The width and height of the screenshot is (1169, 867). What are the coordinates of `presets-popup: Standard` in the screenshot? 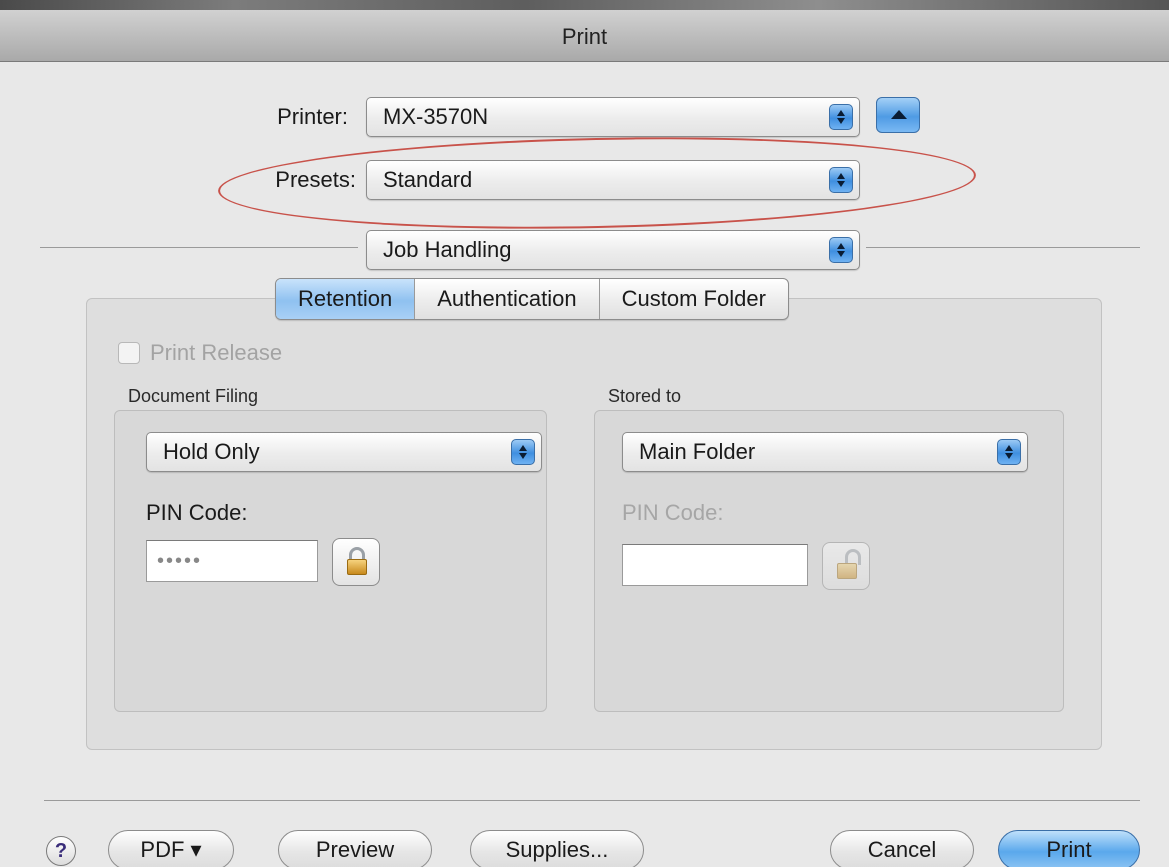 It's located at (613, 180).